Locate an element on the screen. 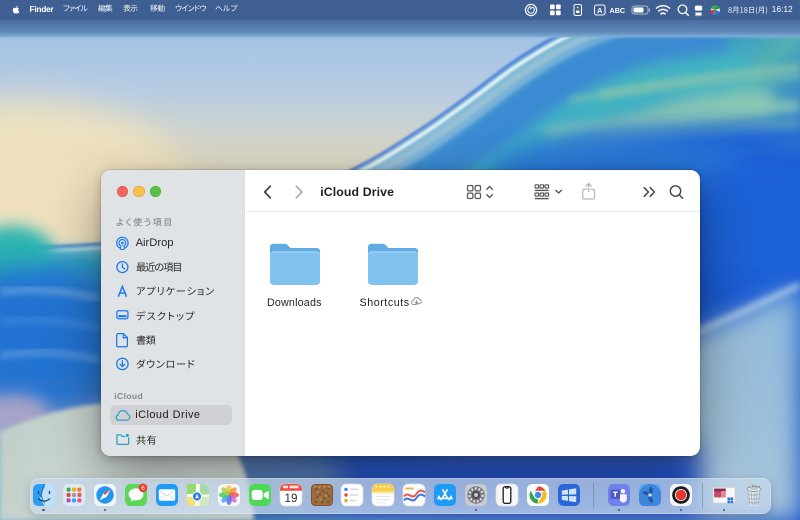 This screenshot has width=800, height=520. svg-text: 6 is located at coordinates (143, 488).